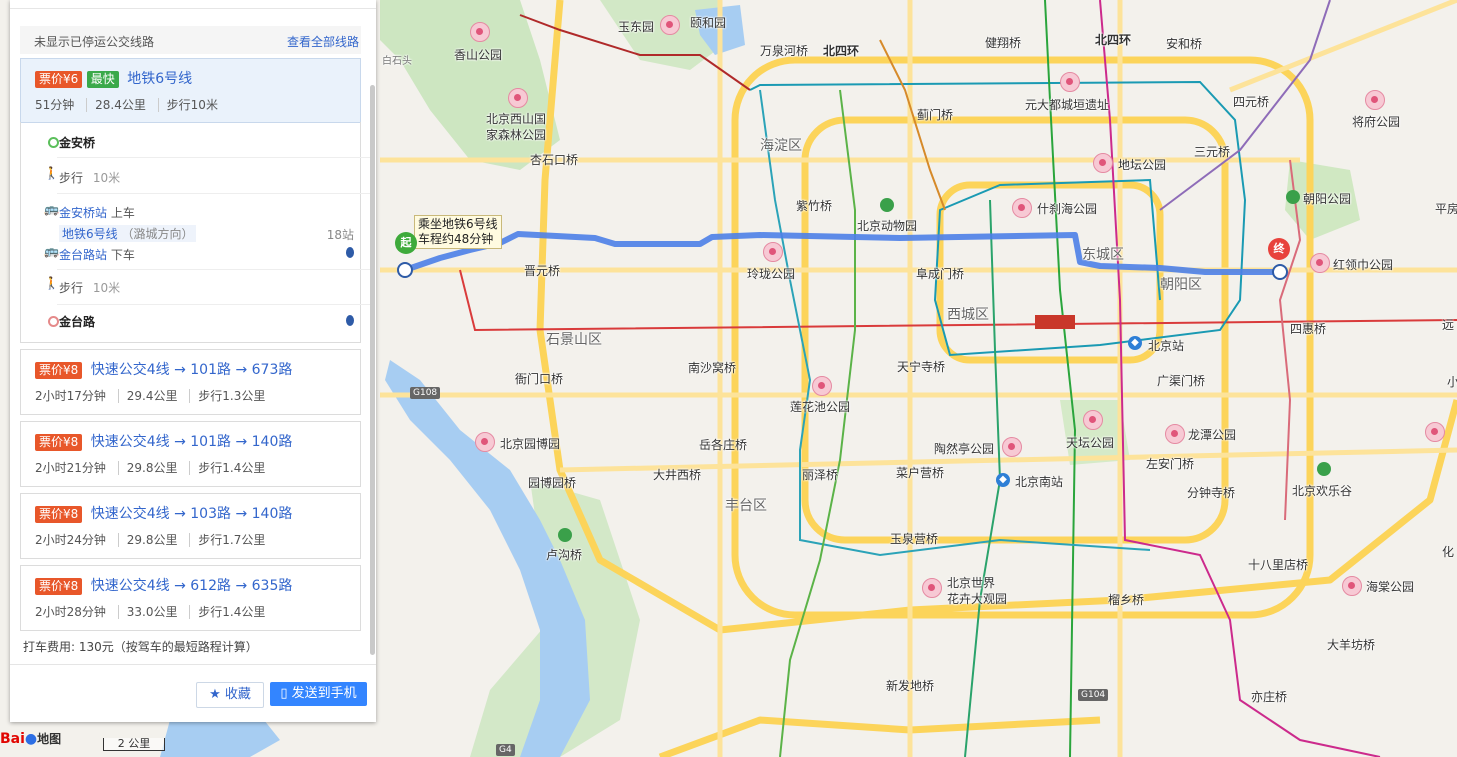  I want to click on map-label: 健翔桥, so click(1003, 43).